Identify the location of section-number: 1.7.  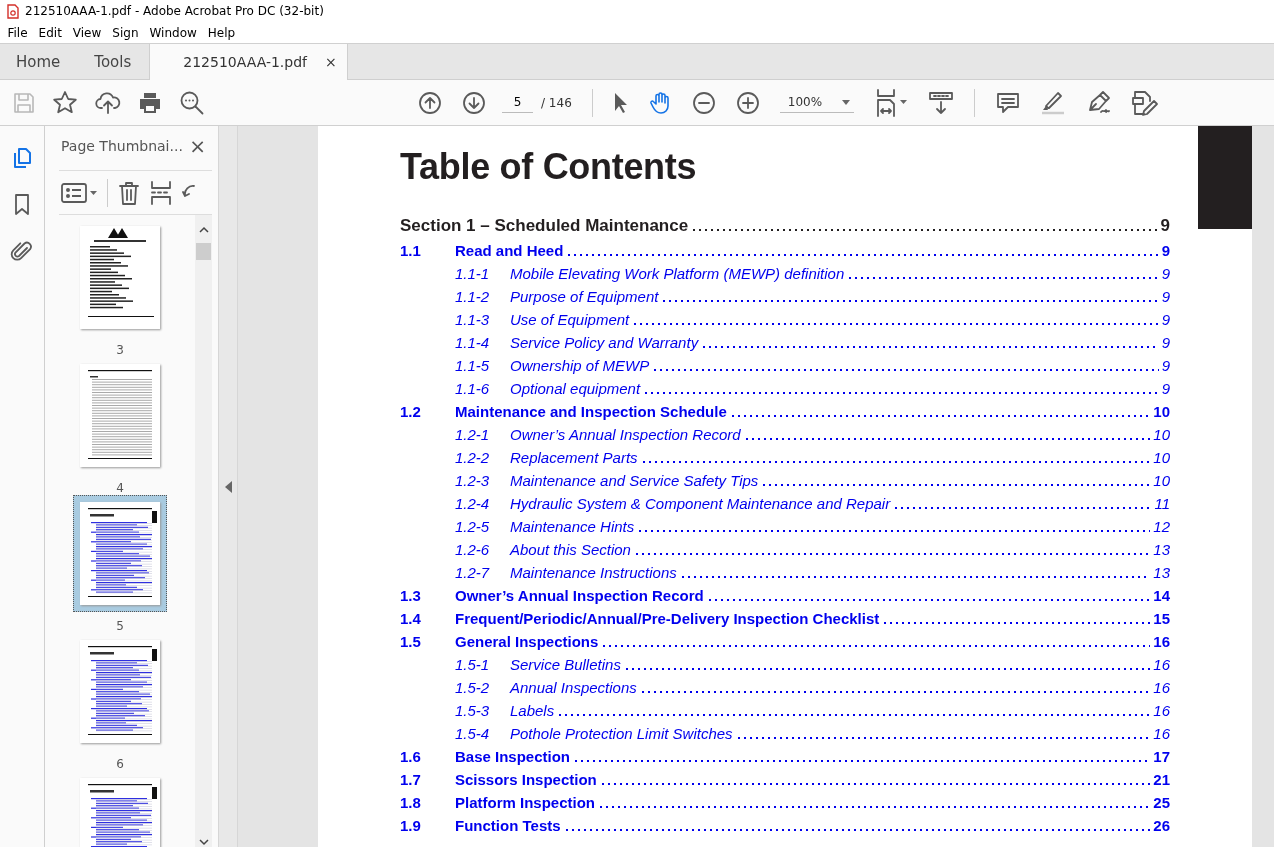
(427, 779).